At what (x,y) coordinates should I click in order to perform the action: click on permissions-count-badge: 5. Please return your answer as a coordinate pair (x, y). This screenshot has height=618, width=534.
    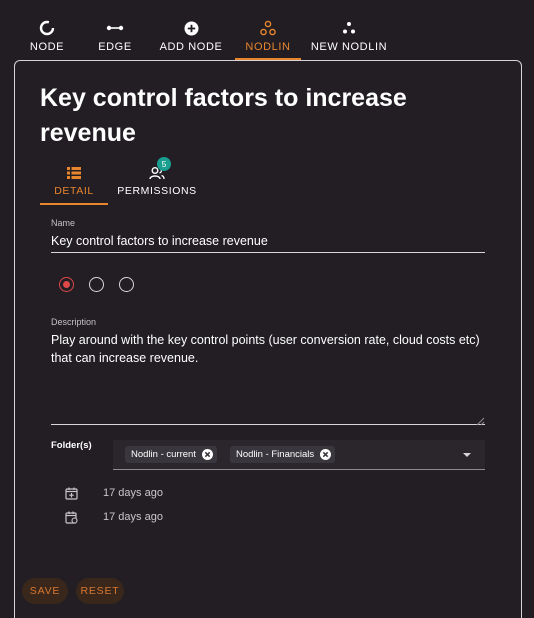
    Looking at the image, I should click on (164, 164).